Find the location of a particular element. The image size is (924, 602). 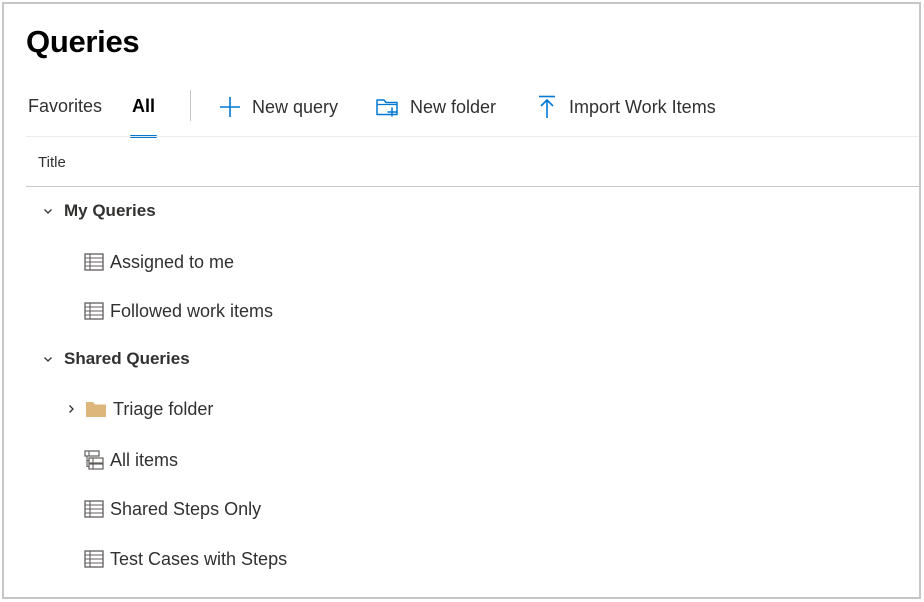

query-label: Test Cases with Steps is located at coordinates (199, 558).